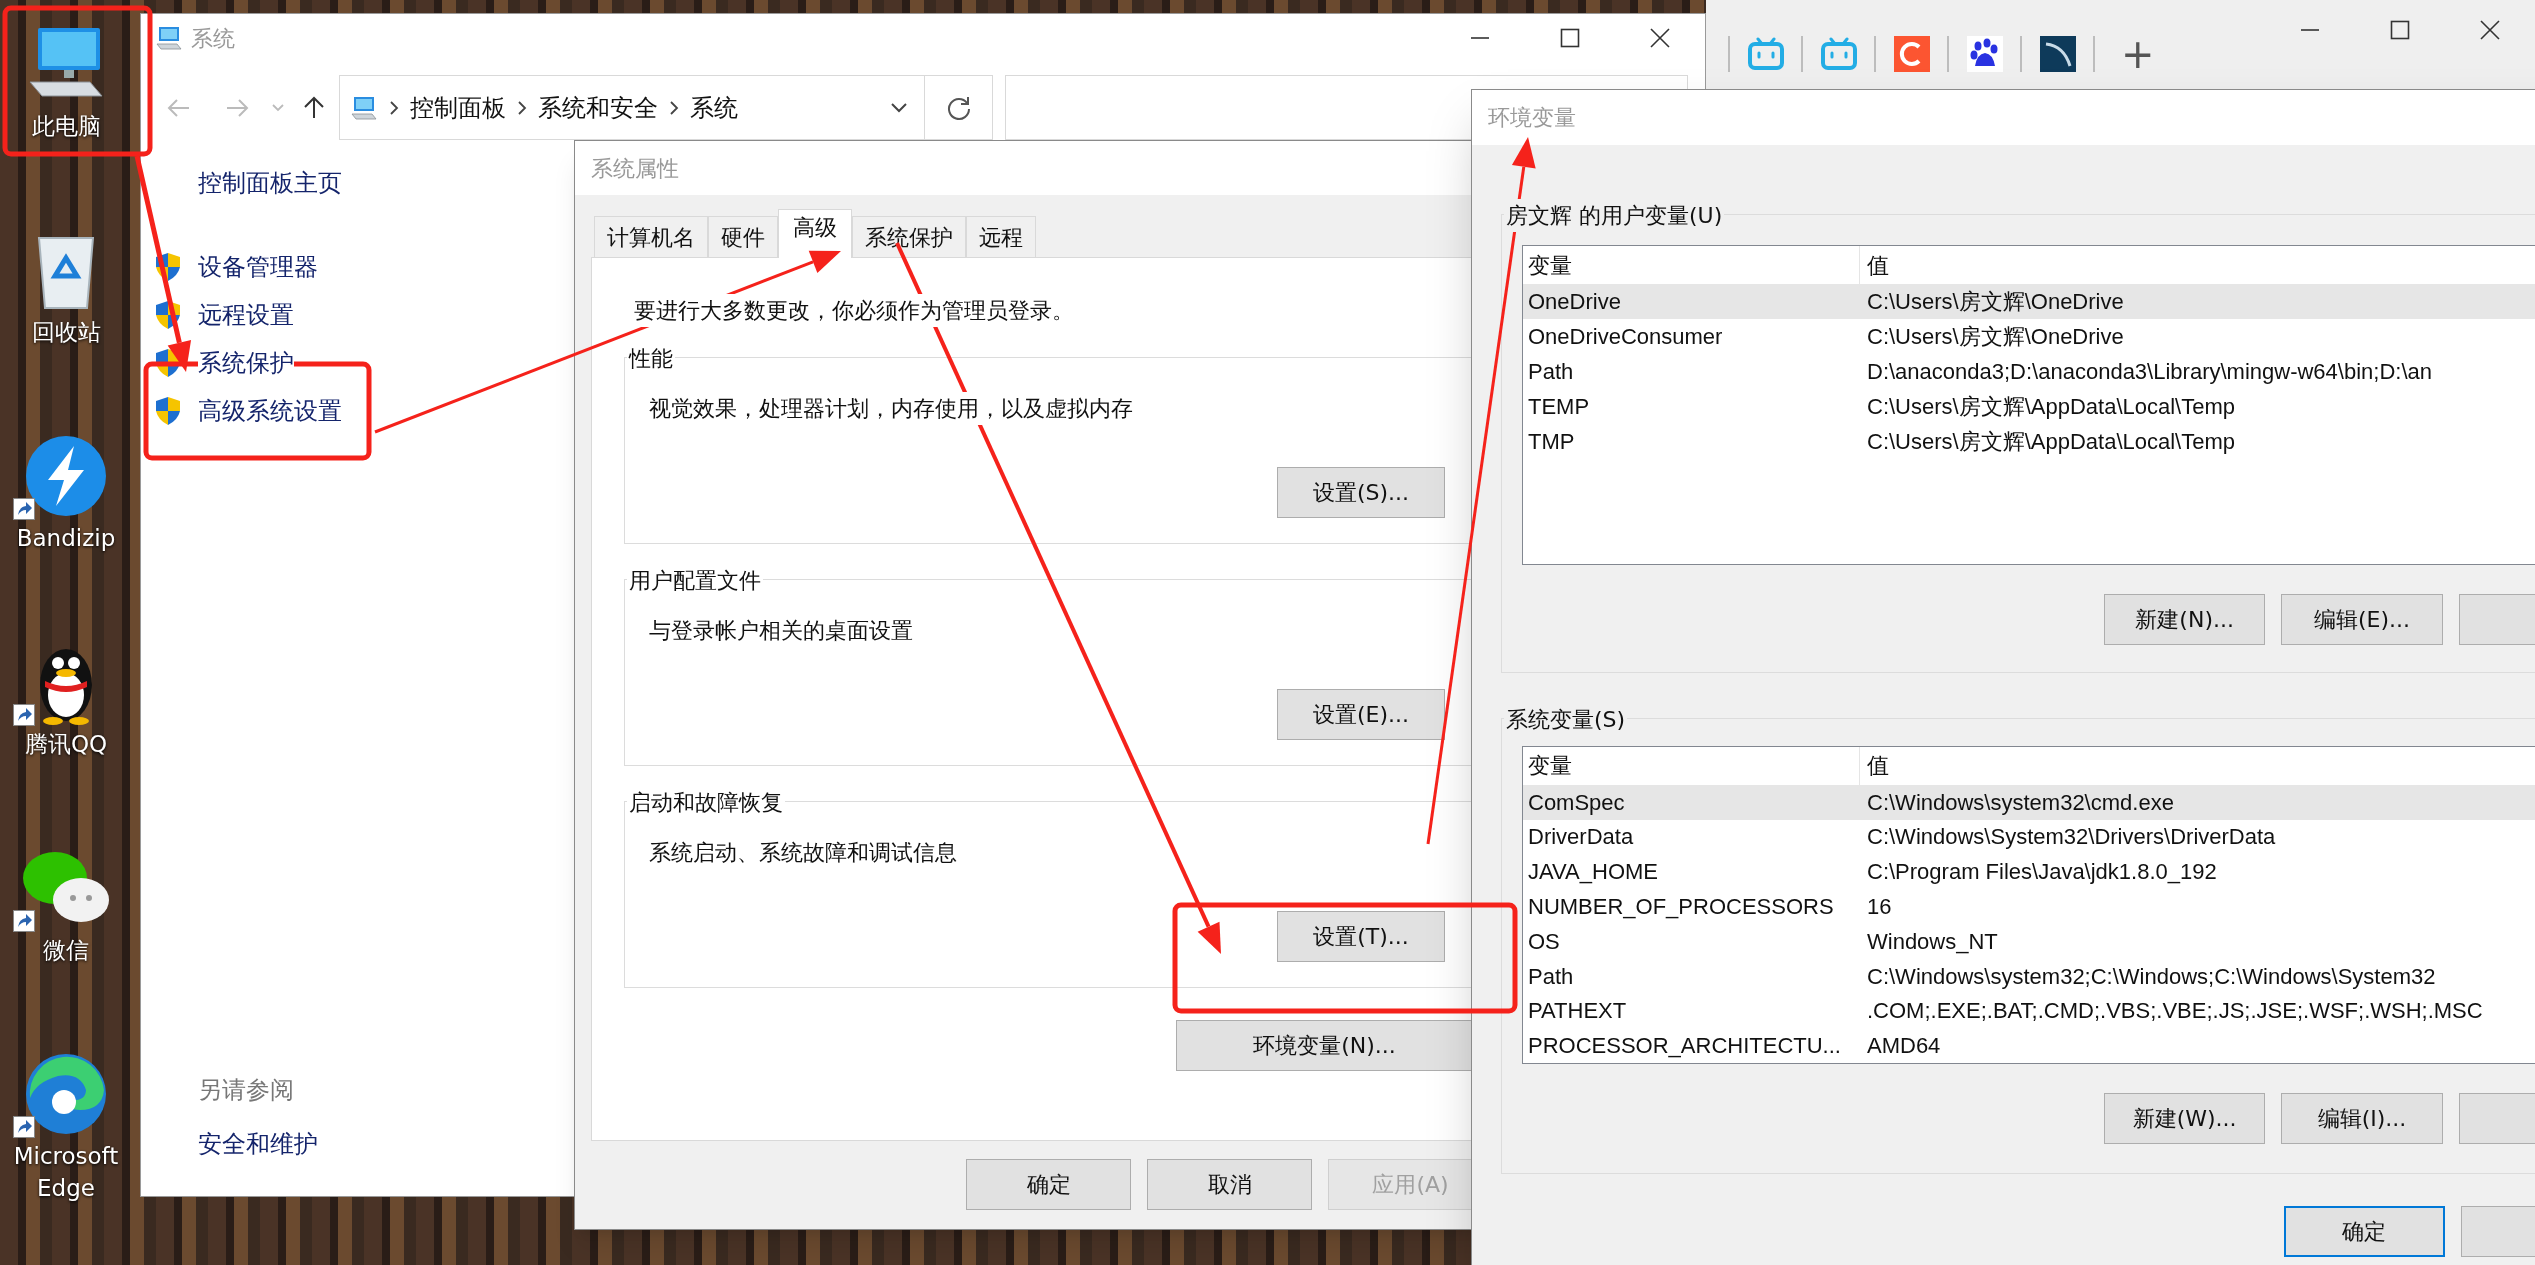 The width and height of the screenshot is (2535, 1265). What do you see at coordinates (2149, 372) in the screenshot?
I see `table-cell-text: D:\anaconda3;D:\anaconda3\Library\mingw-w64\bin;D:\an` at bounding box center [2149, 372].